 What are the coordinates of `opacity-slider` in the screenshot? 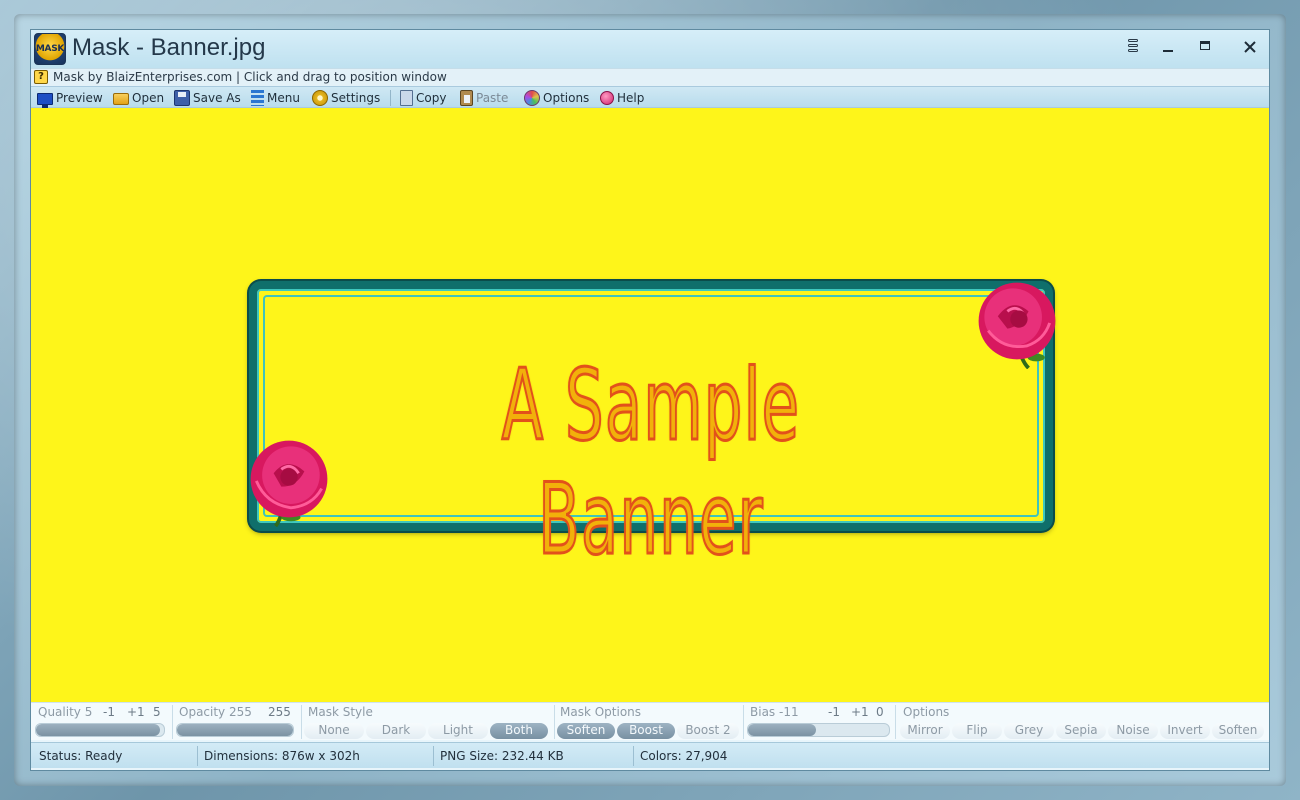 It's located at (235, 730).